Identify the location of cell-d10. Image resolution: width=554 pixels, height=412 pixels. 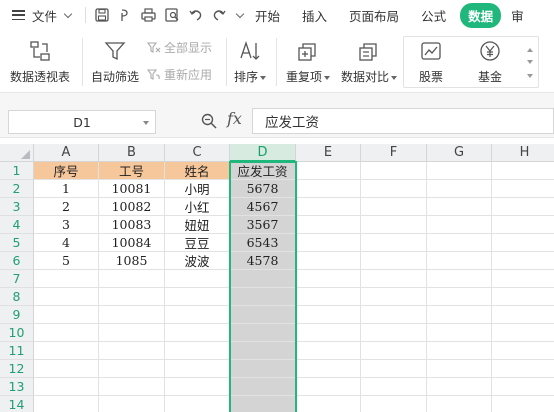
(263, 333).